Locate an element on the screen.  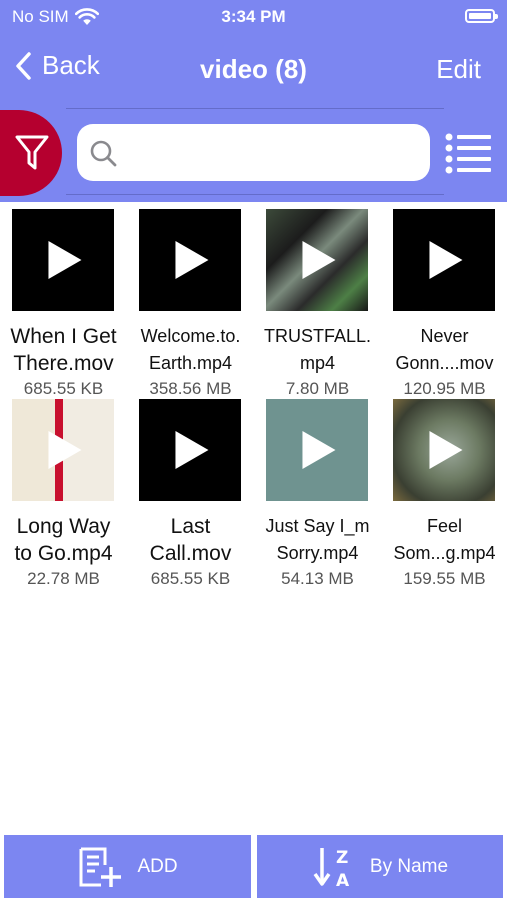
sort-label: By Name is located at coordinates (409, 866).